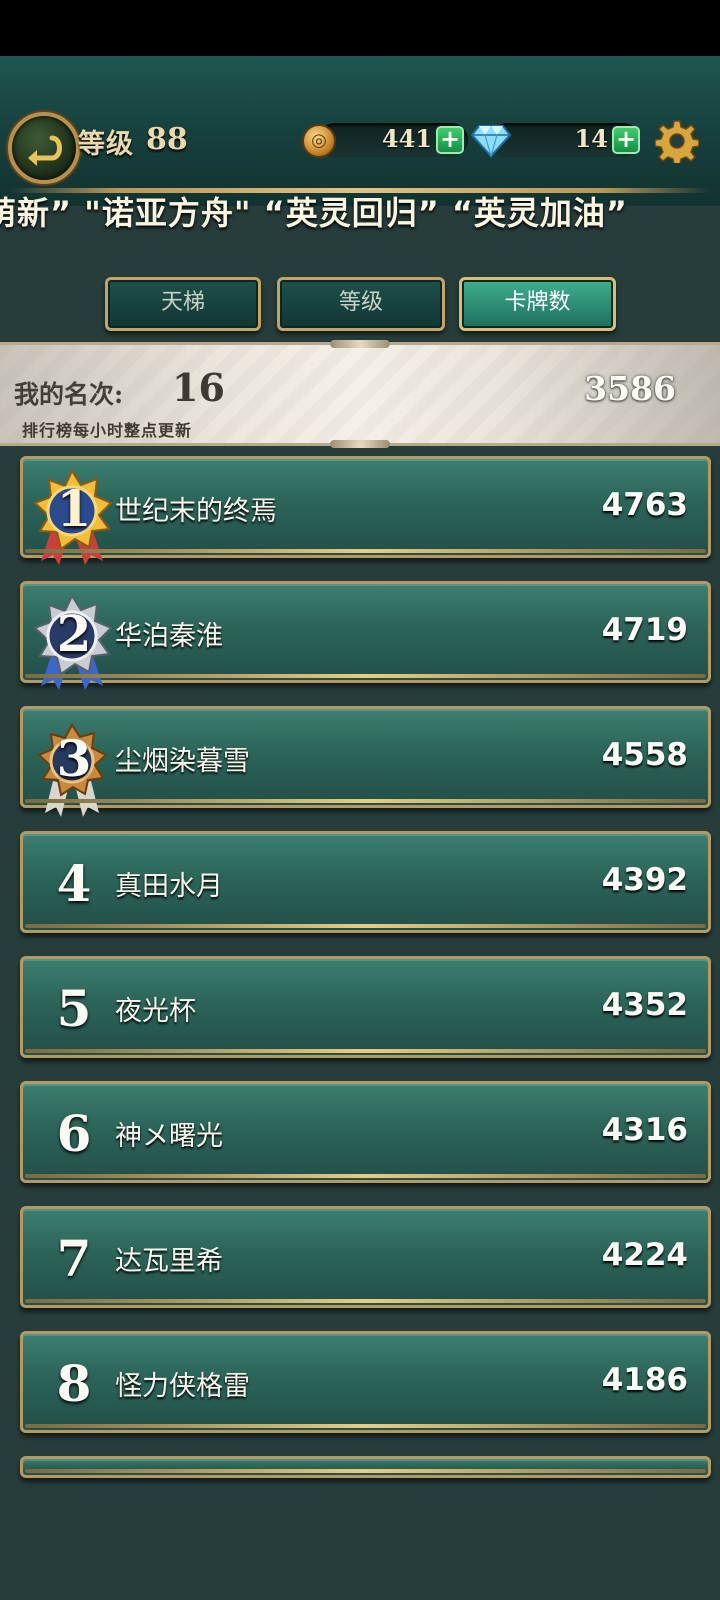  Describe the element at coordinates (491, 141) in the screenshot. I see `diamond-icon` at that location.